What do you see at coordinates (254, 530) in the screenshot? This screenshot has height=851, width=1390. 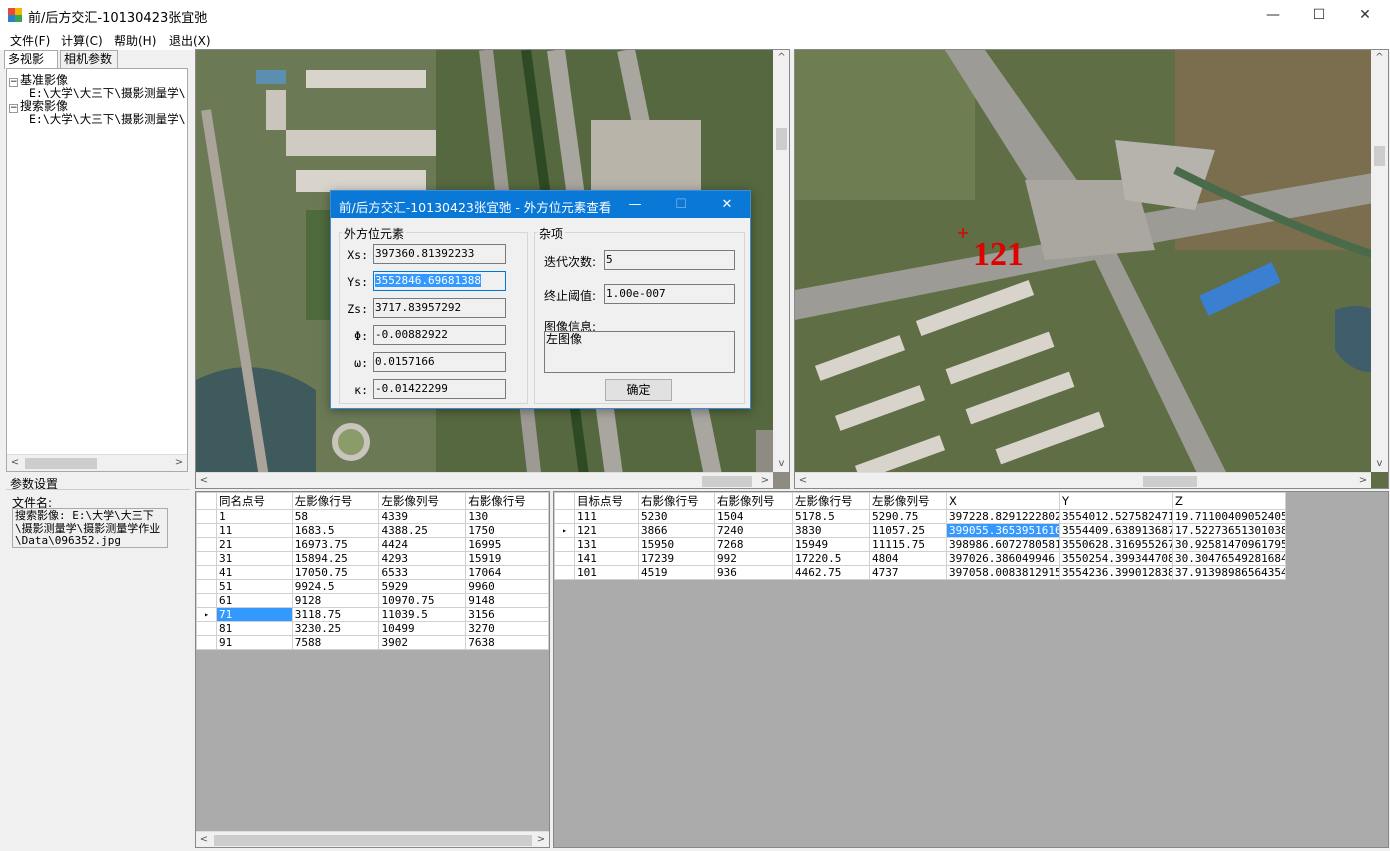 I see `table-cell: 11` at bounding box center [254, 530].